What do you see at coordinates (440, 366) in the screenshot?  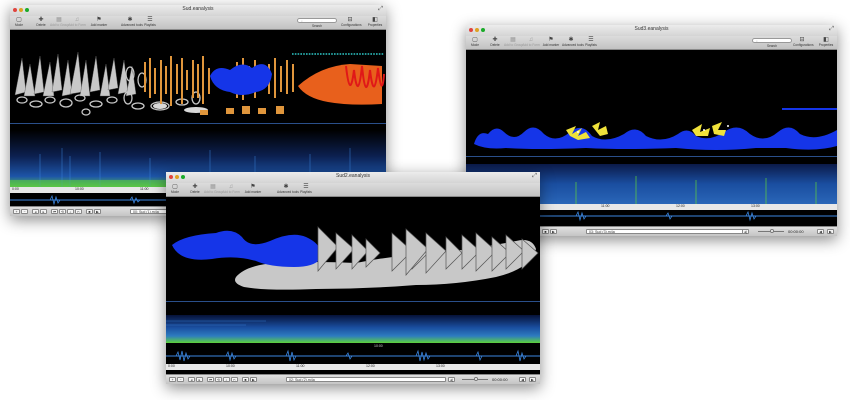 I see `ruler-tick: 13:00` at bounding box center [440, 366].